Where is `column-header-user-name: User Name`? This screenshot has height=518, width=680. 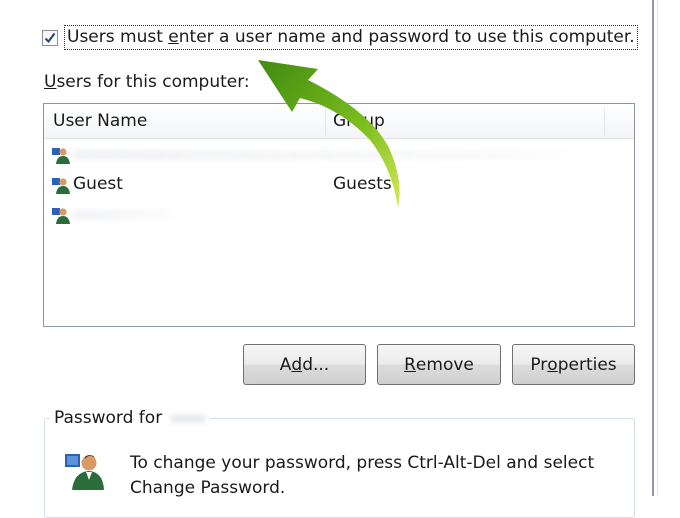 column-header-user-name: User Name is located at coordinates (100, 121).